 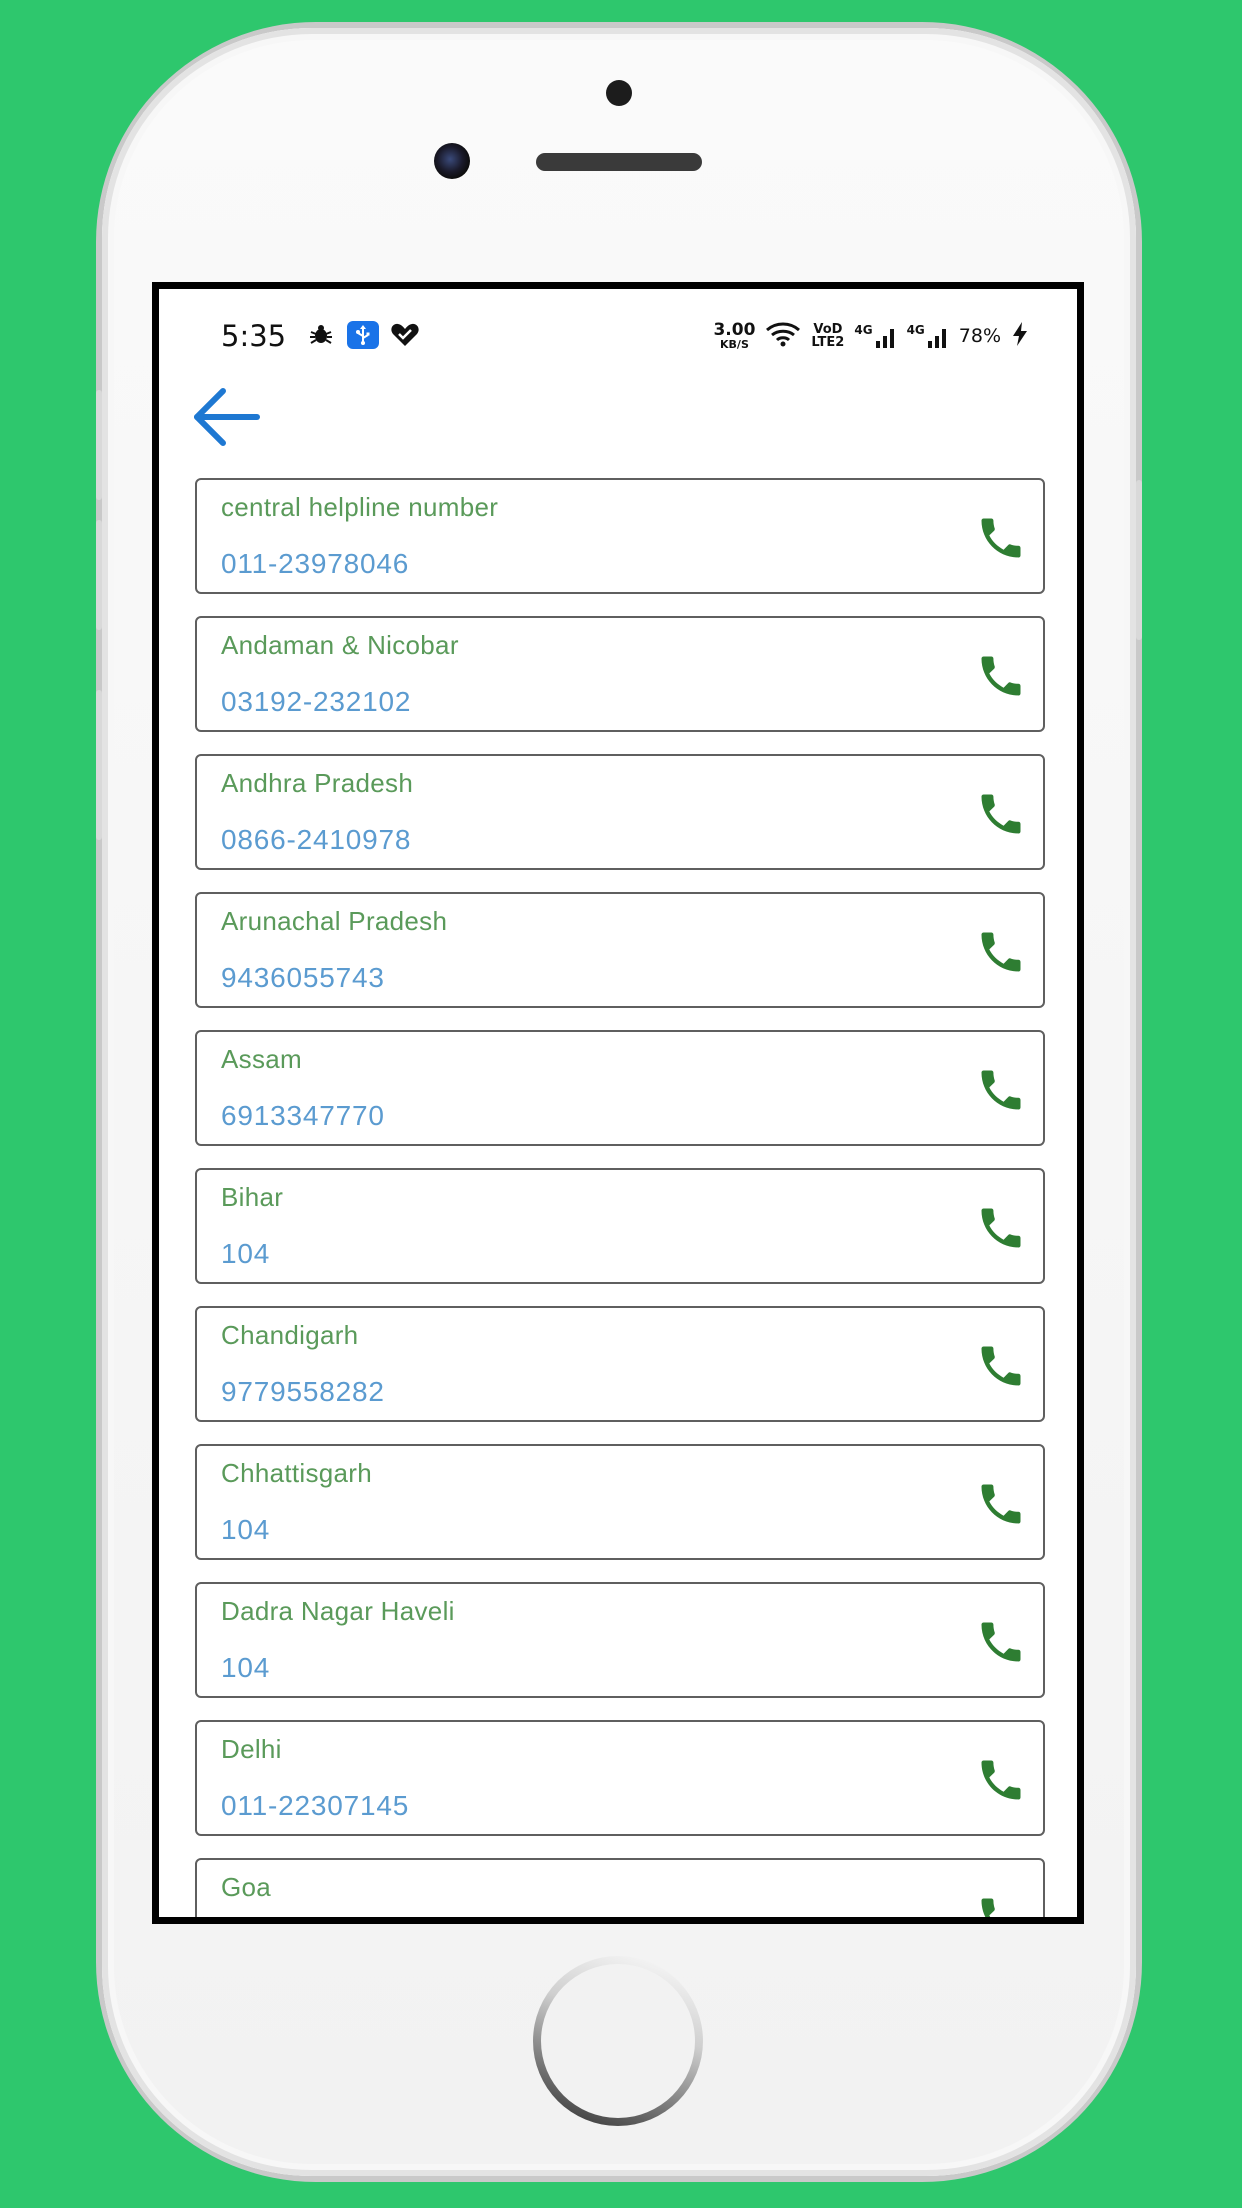 I want to click on helpline-number: 011-23978046, so click(x=315, y=563).